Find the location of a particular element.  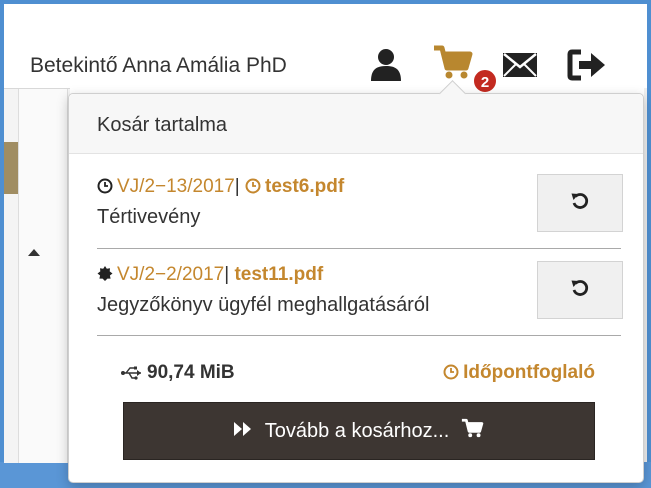

user-name: Betekintő Anna Amália PhD is located at coordinates (158, 66).